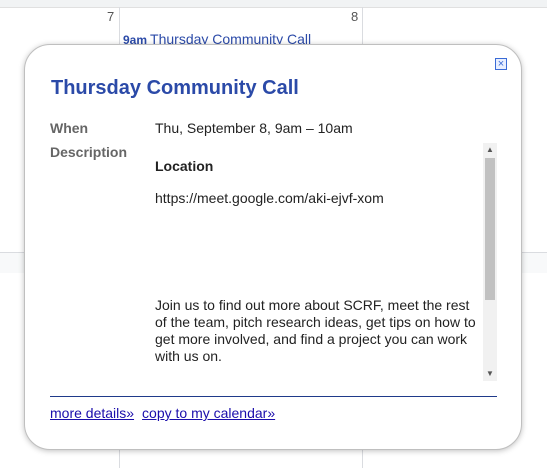  Describe the element at coordinates (254, 128) in the screenshot. I see `when-value: Thu, September 8, 9am – 10am` at that location.